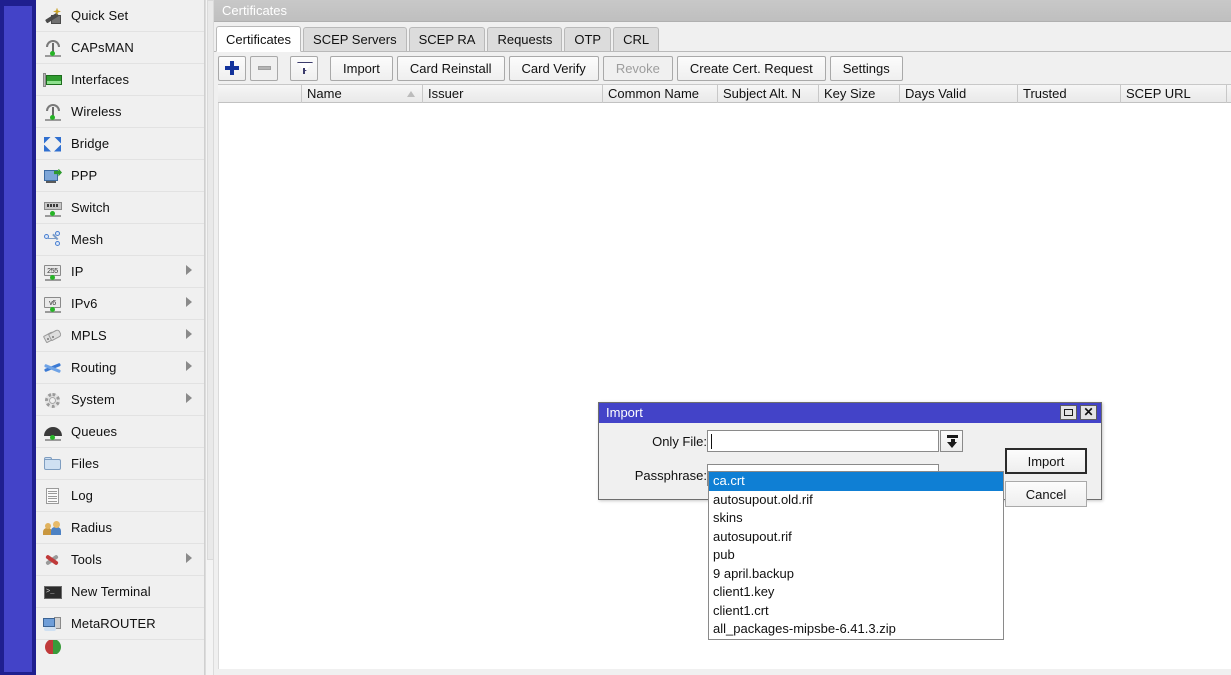 The width and height of the screenshot is (1231, 675). I want to click on file-dropdown-item: autosupout.old.rif, so click(856, 500).